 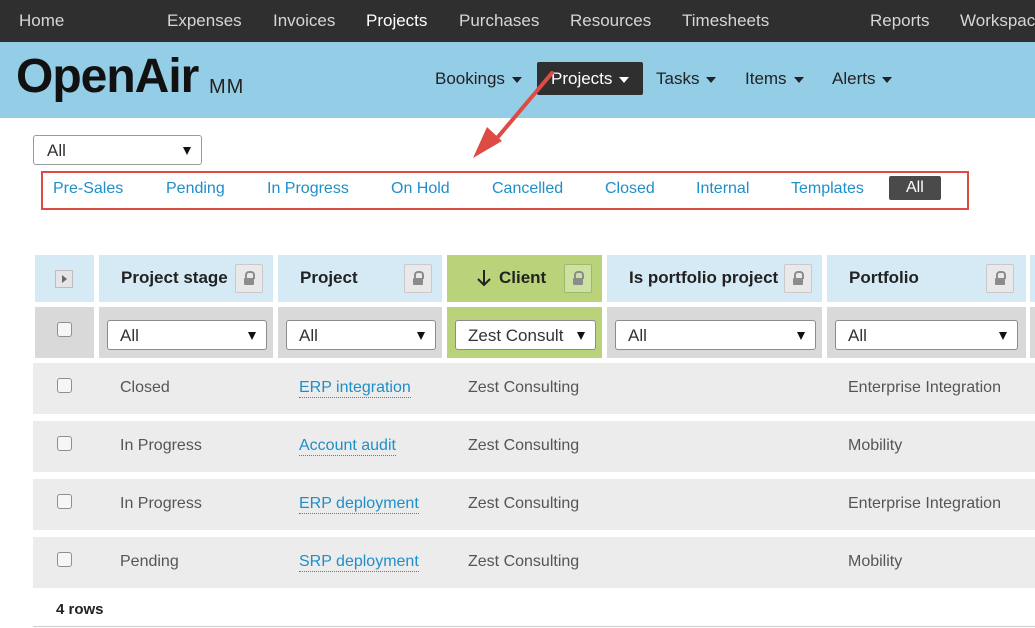 What do you see at coordinates (396, 21) in the screenshot?
I see `top-nav-projects: Projects` at bounding box center [396, 21].